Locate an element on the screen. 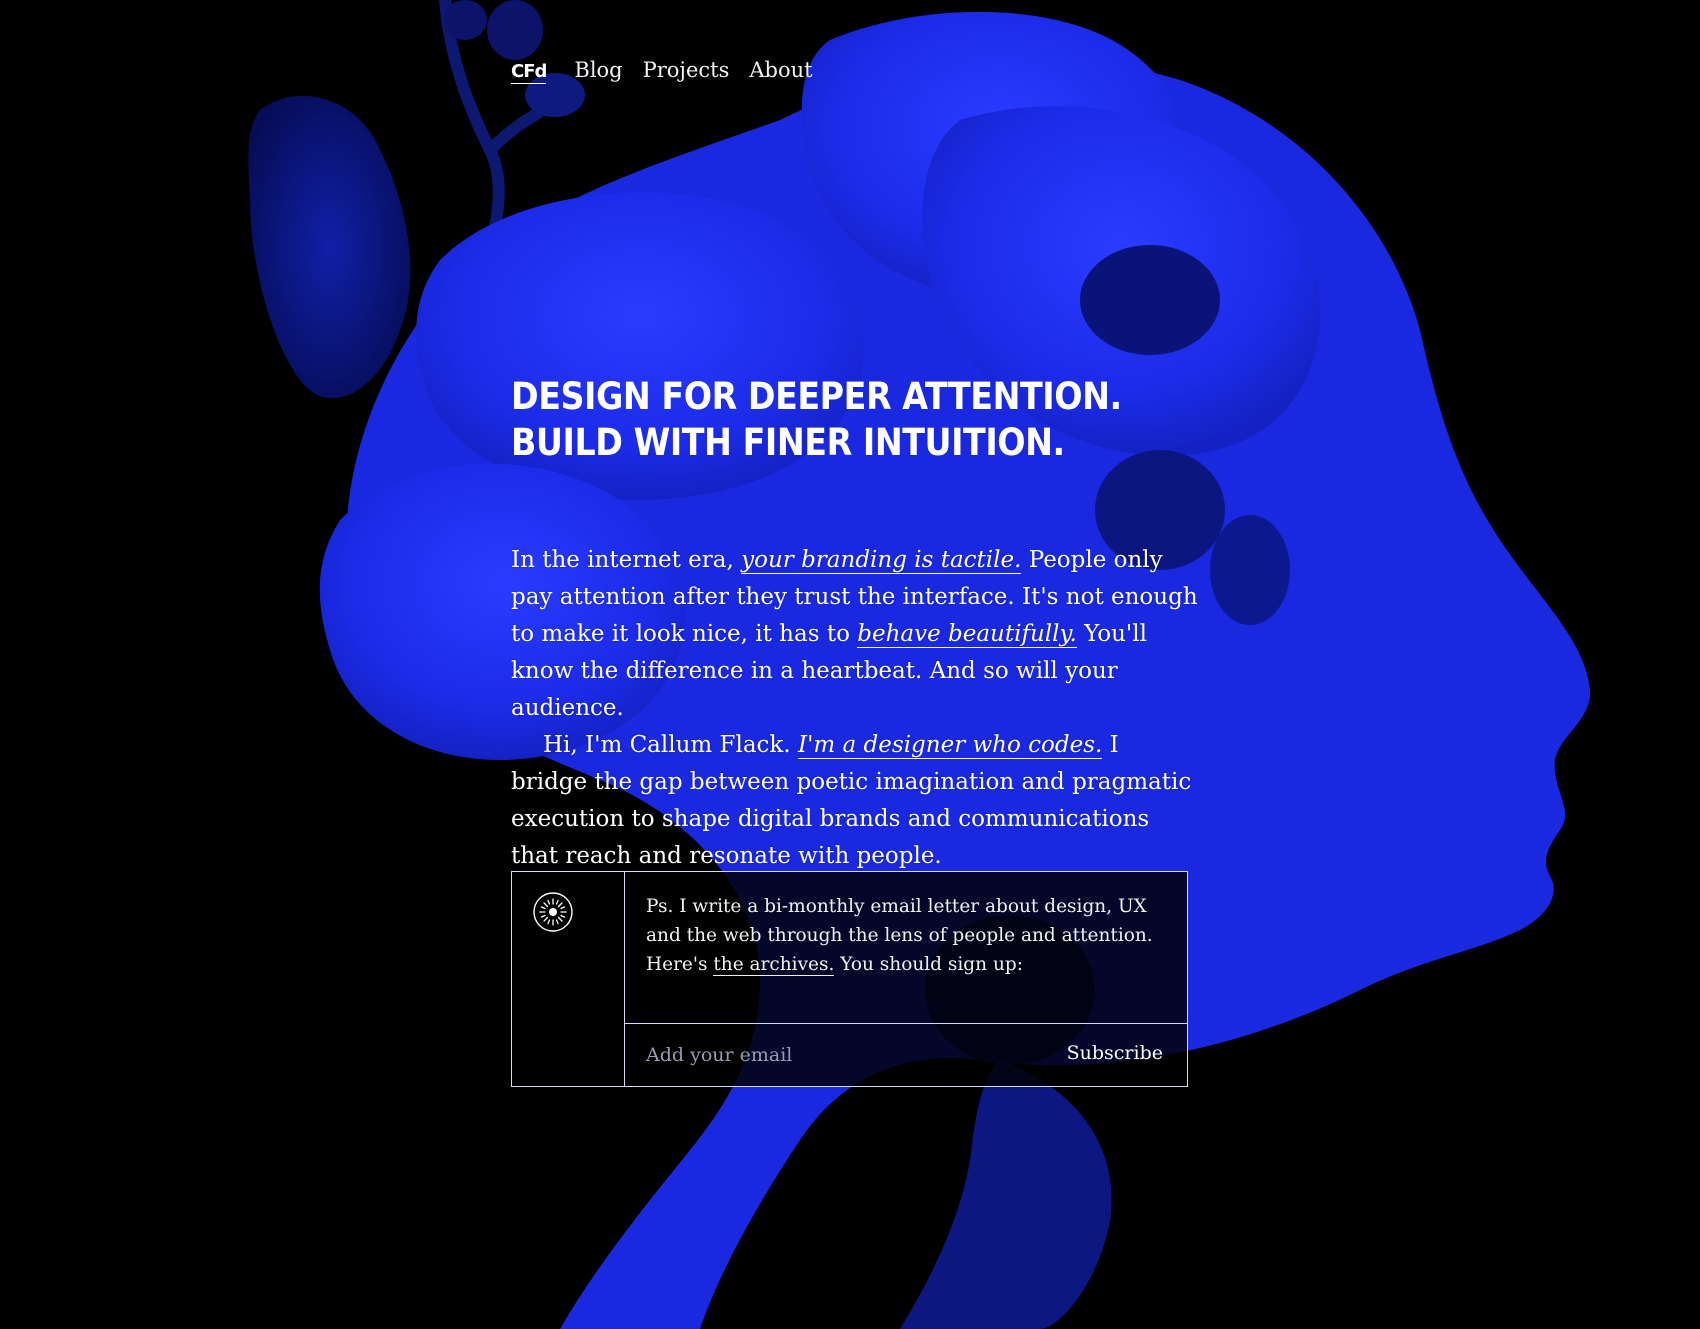 The width and height of the screenshot is (1700, 1329). nav-link-blog: Blog is located at coordinates (598, 70).